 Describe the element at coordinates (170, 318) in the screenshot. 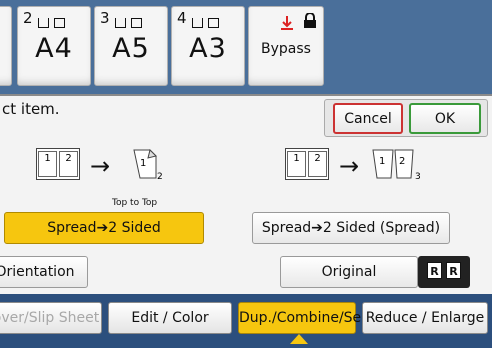

I see `tab-edit-color: Edit / Color` at that location.